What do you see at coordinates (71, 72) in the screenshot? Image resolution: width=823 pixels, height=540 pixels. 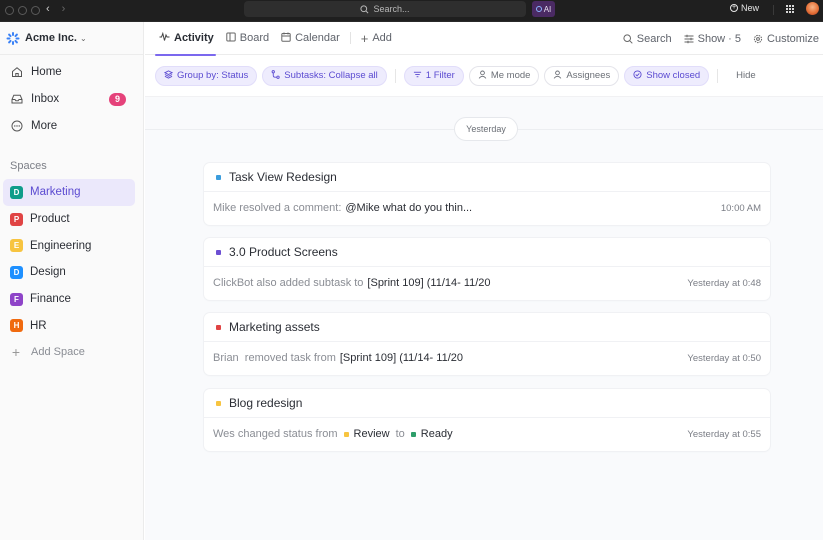 I see `sidebar-item-home: Home` at bounding box center [71, 72].